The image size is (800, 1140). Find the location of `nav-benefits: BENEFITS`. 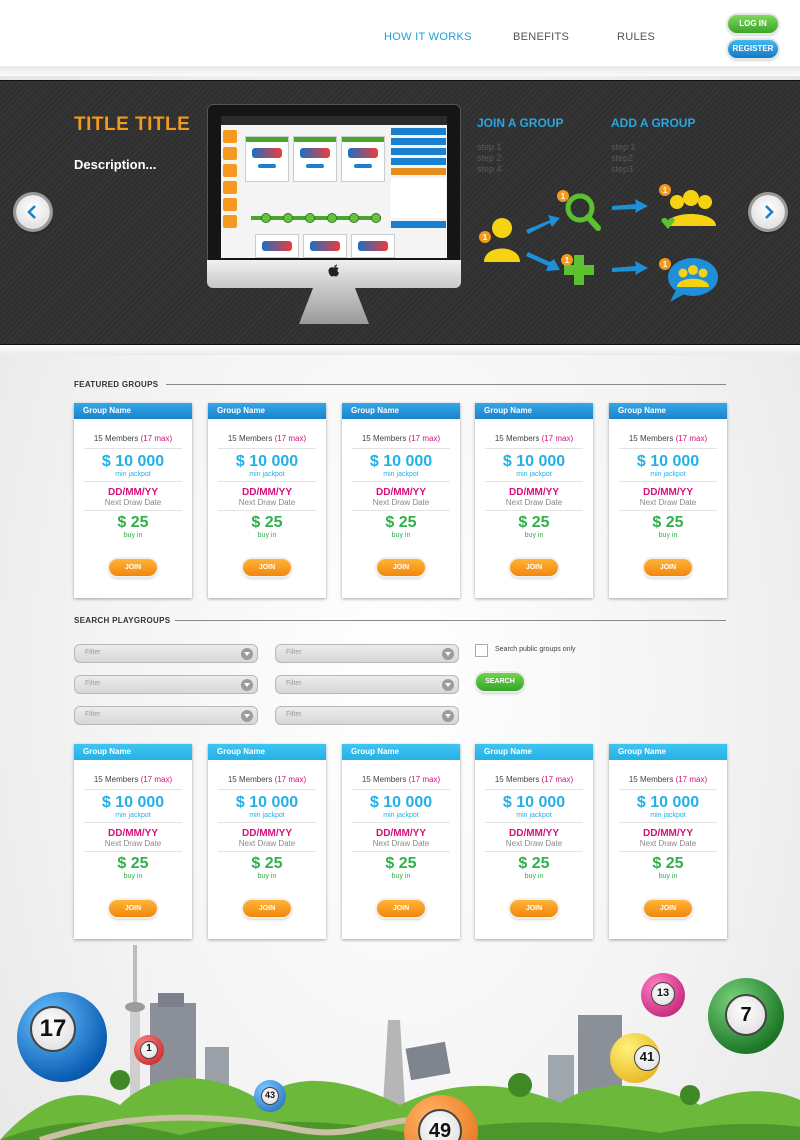

nav-benefits: BENEFITS is located at coordinates (541, 37).